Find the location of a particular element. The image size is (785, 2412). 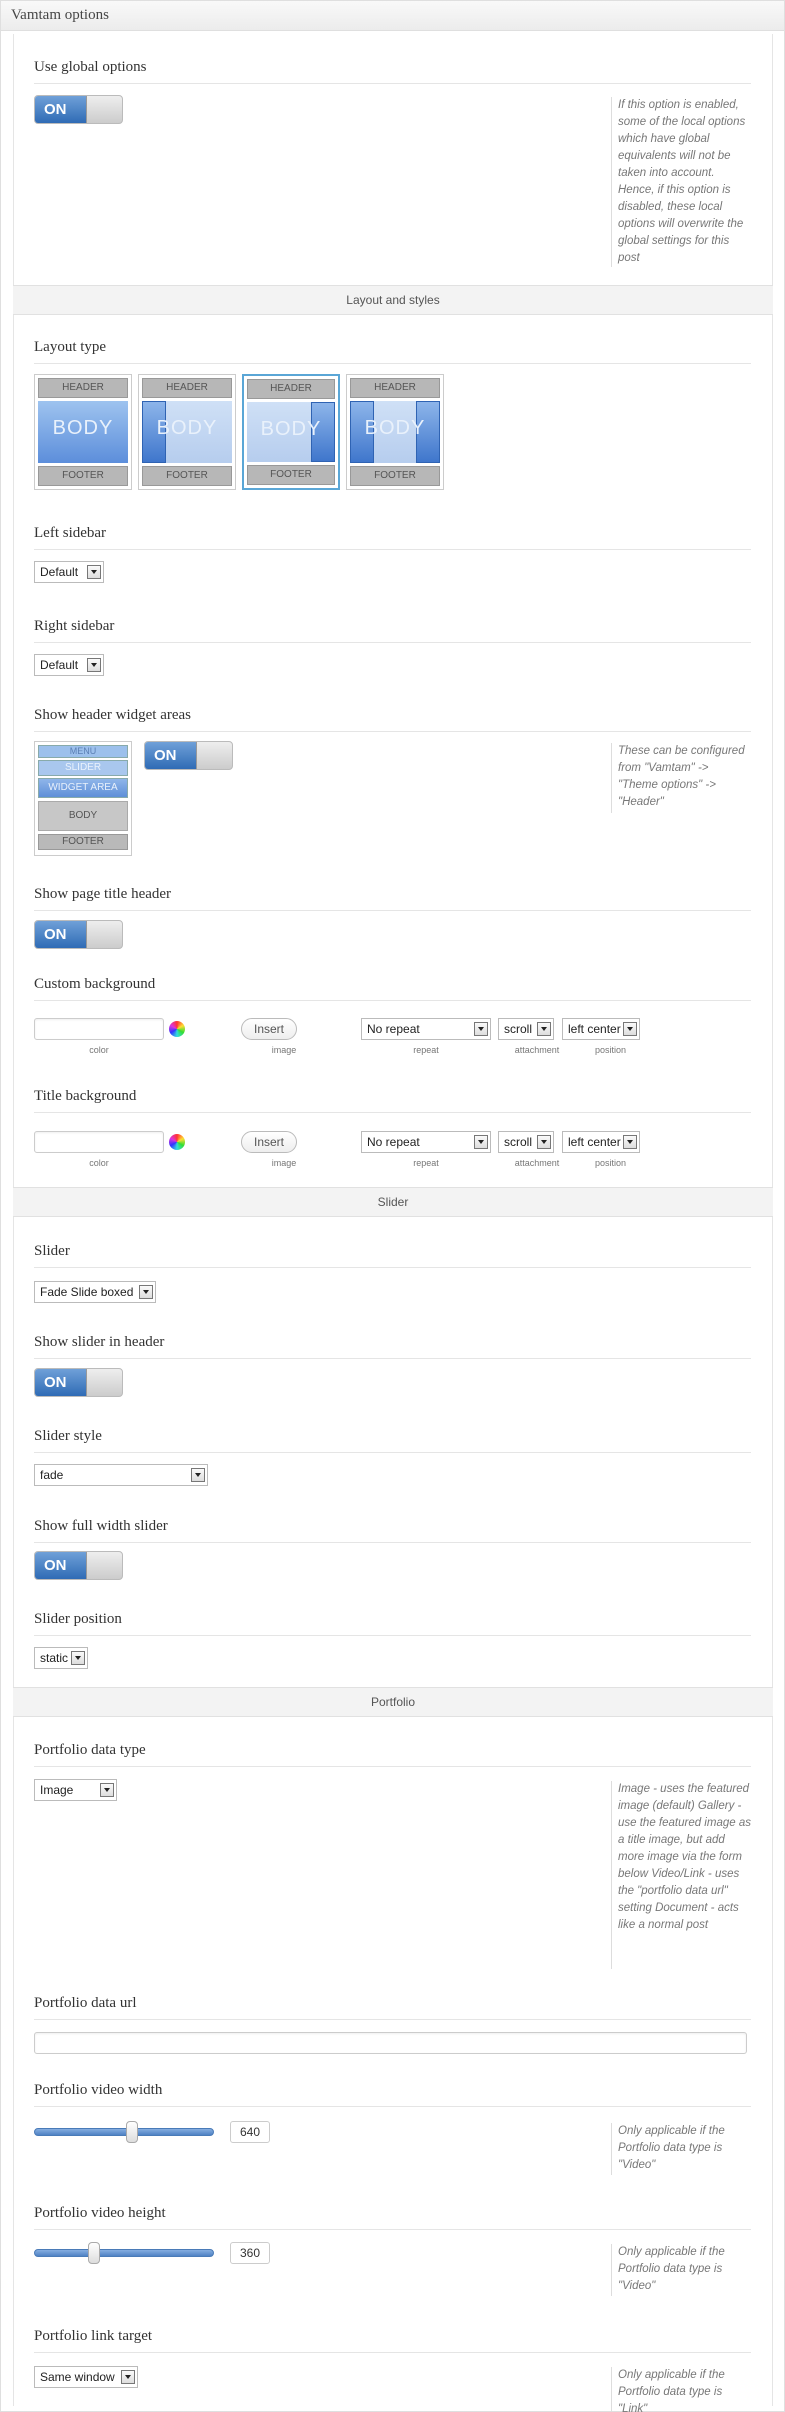

global-options-toggle: ON is located at coordinates (78, 109).